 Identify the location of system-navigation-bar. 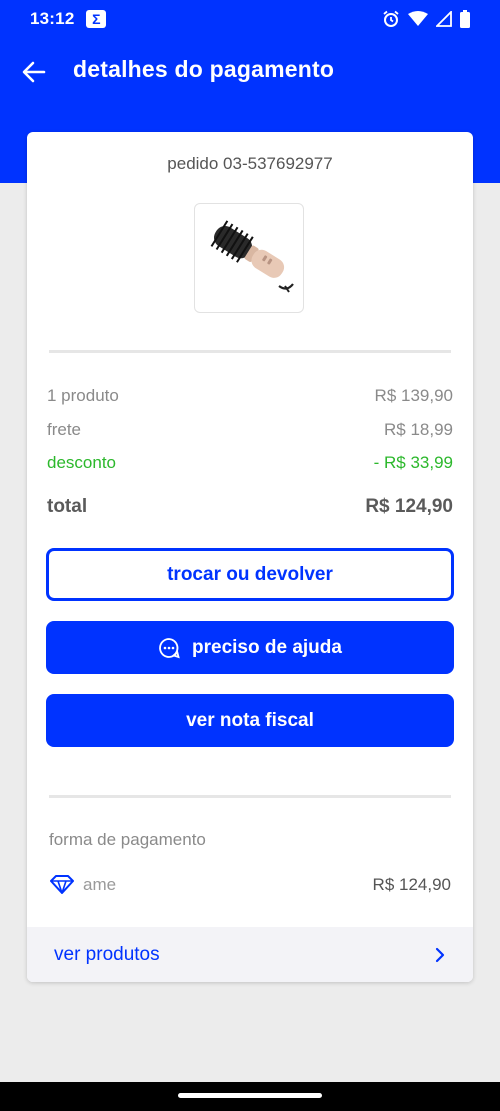
(250, 1096).